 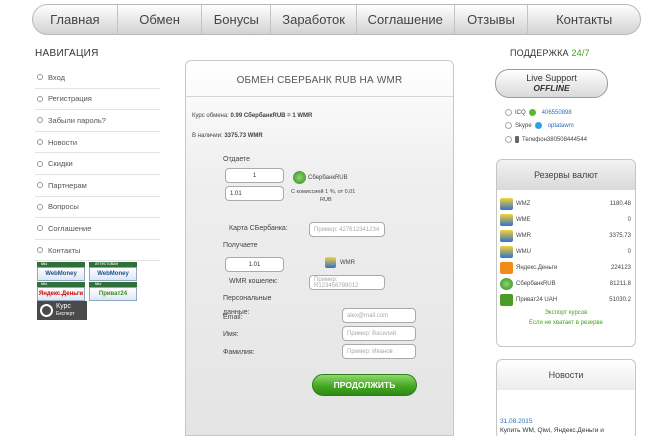 I want to click on reserve-amount: 81211.8, so click(x=620, y=284).